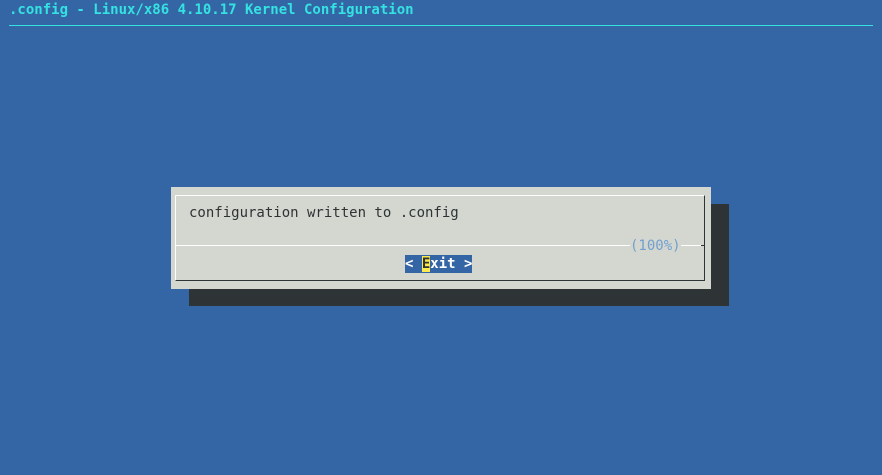 The width and height of the screenshot is (882, 475). What do you see at coordinates (440, 245) in the screenshot?
I see `dialog-separator` at bounding box center [440, 245].